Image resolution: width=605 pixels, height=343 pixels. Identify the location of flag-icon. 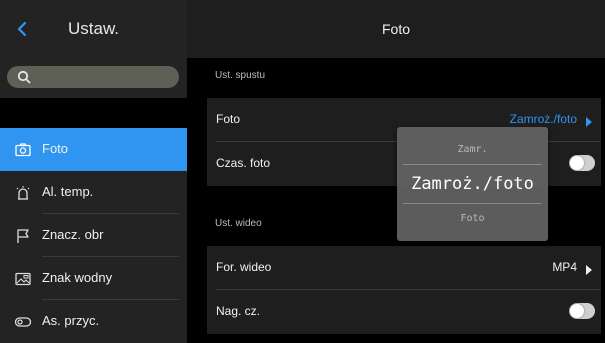
(23, 236).